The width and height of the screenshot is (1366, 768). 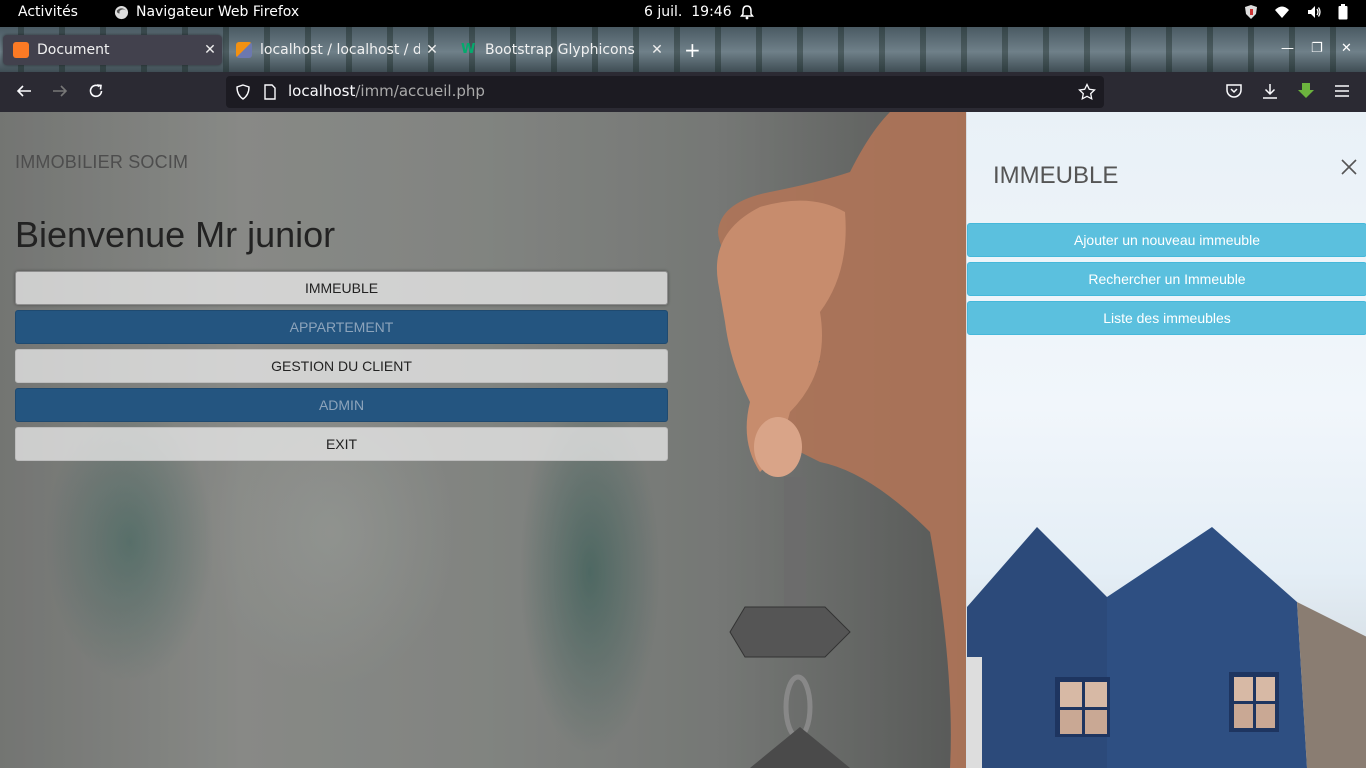 I want to click on phpmyadmin-favicon-icon, so click(x=244, y=50).